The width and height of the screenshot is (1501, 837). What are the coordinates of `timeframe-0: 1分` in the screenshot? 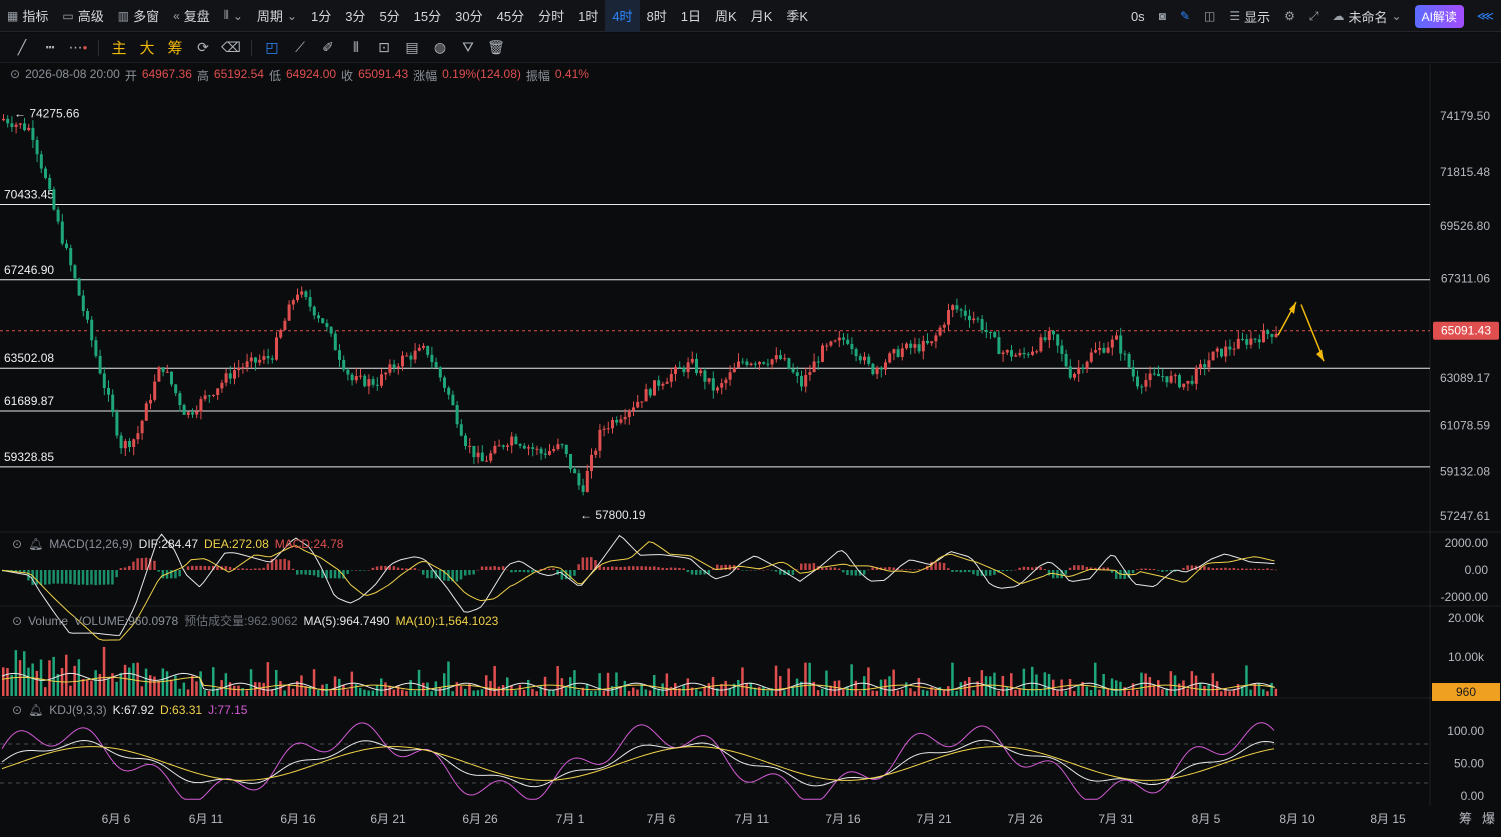 It's located at (321, 16).